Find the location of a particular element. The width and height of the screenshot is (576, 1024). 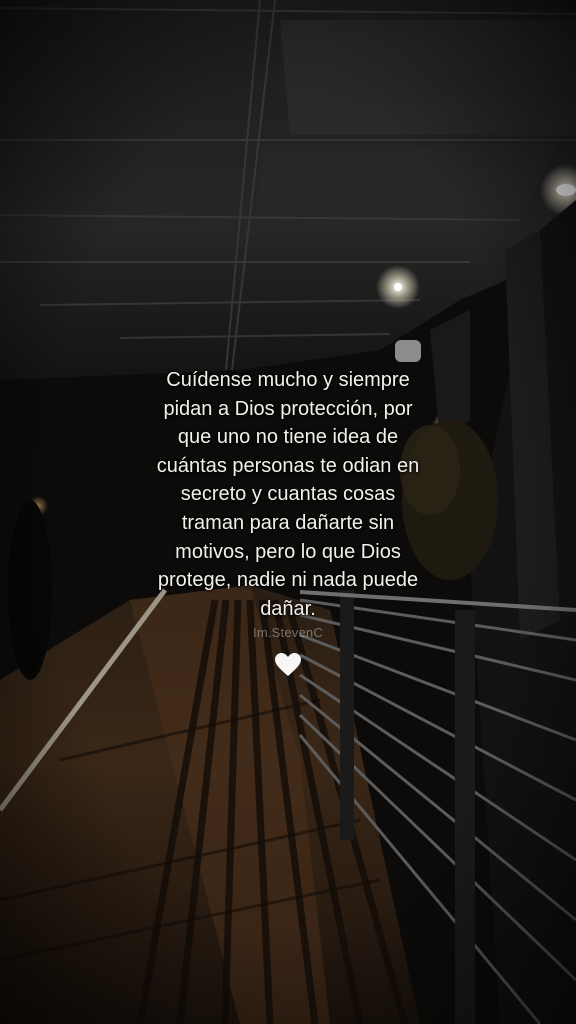

quote-line: motivos, pero lo que Dios is located at coordinates (288, 551).